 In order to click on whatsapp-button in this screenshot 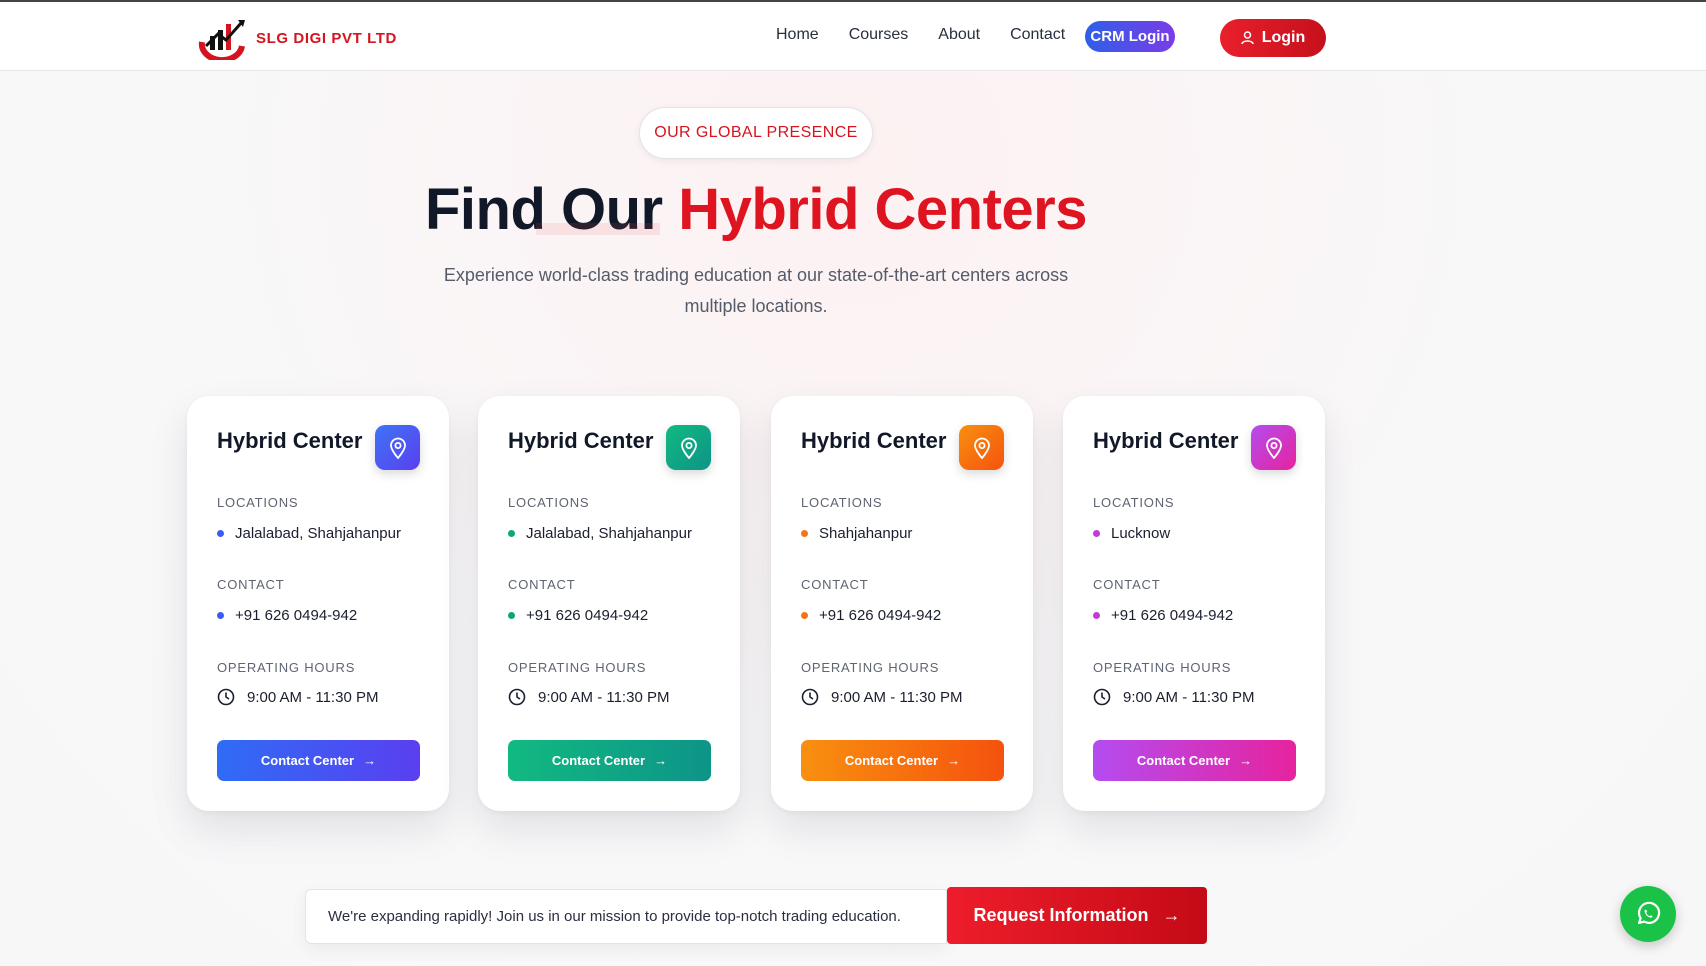, I will do `click(1648, 914)`.